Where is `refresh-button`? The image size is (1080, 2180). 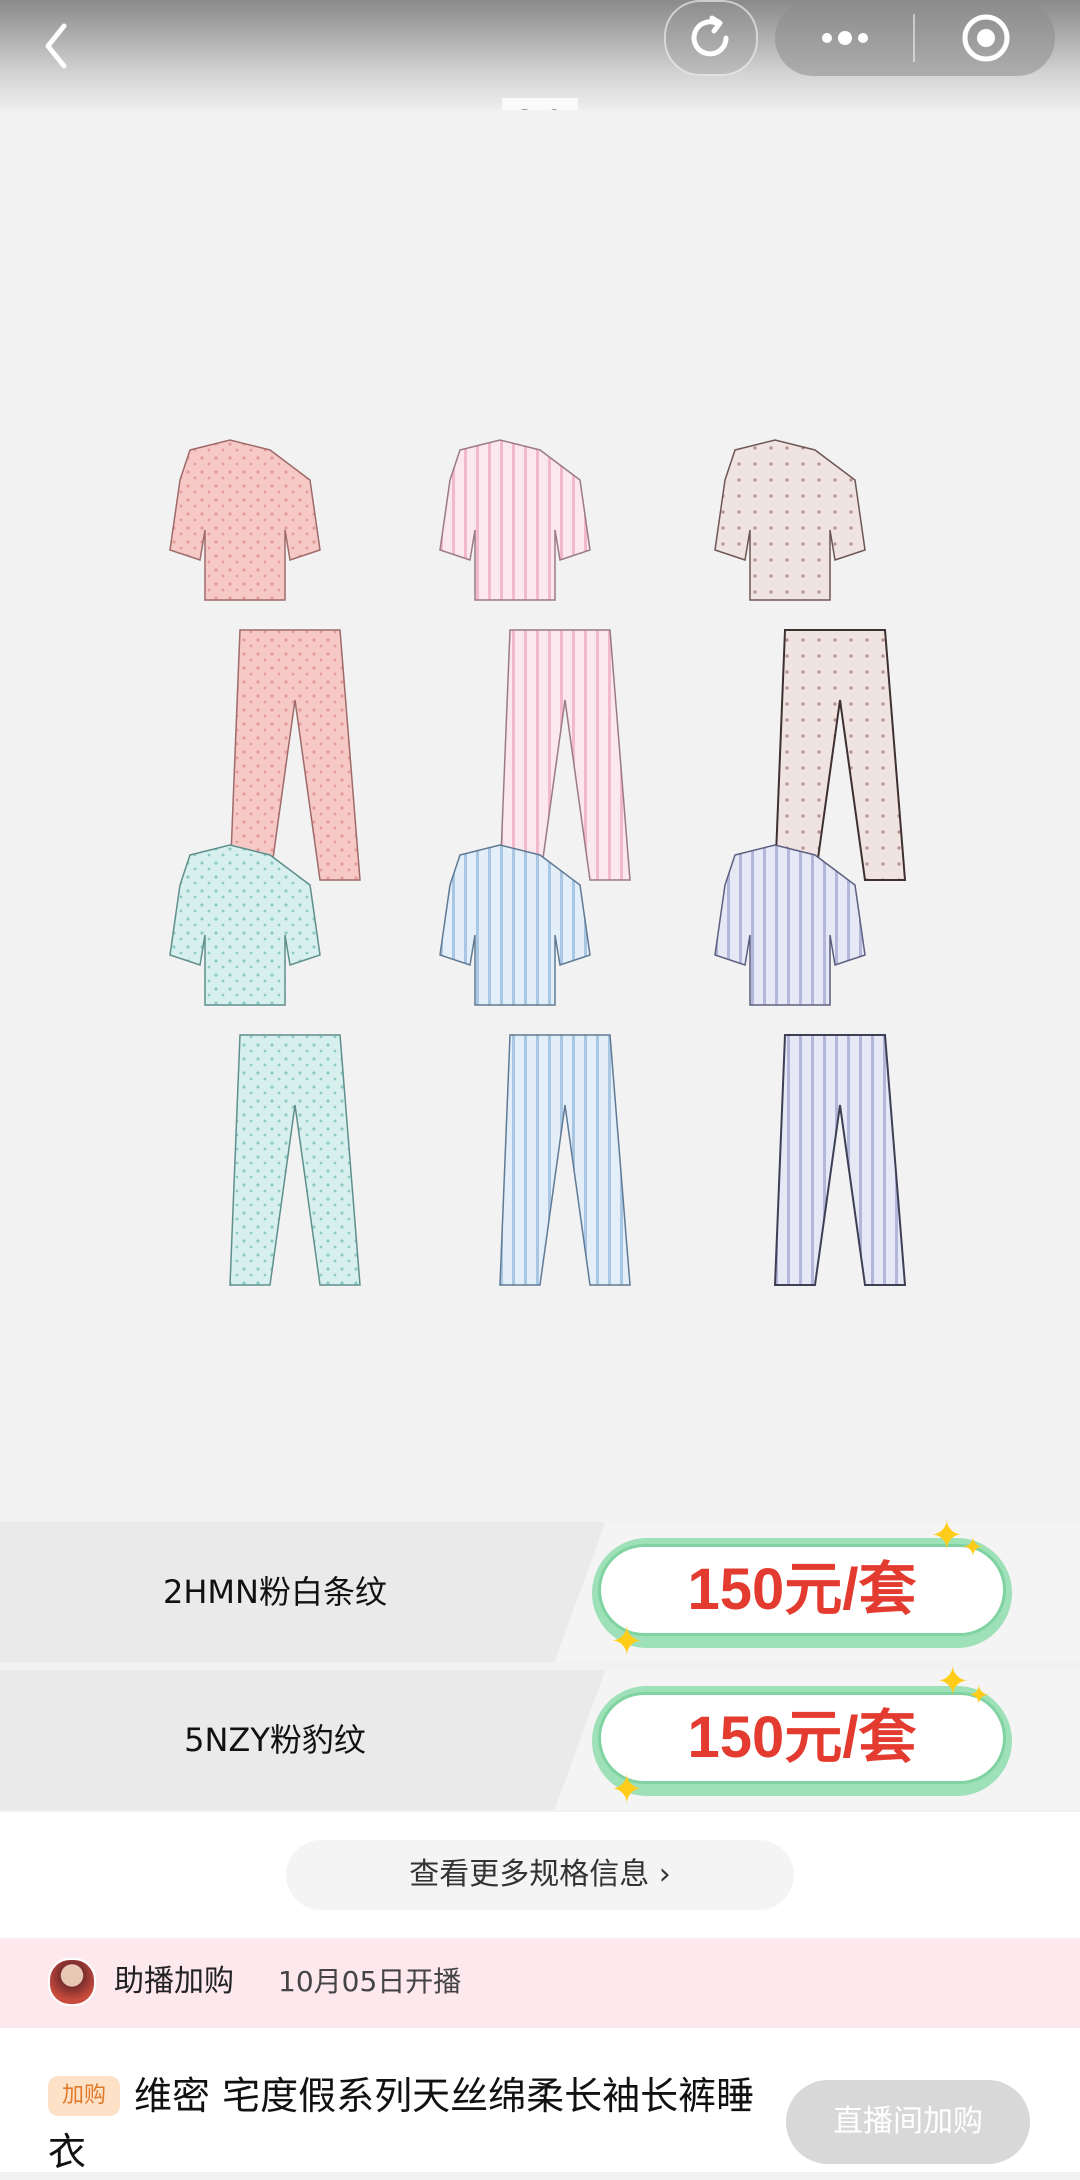
refresh-button is located at coordinates (711, 38).